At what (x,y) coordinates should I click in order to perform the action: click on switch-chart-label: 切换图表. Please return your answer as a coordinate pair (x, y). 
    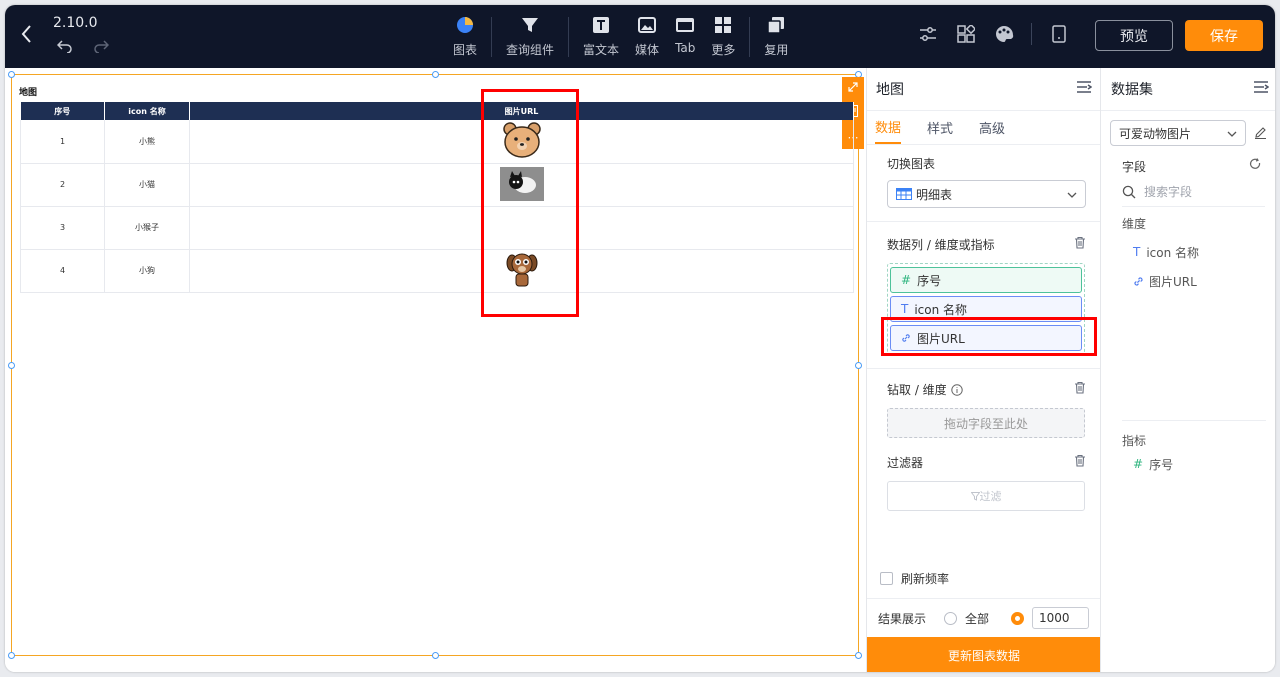
    Looking at the image, I should click on (911, 164).